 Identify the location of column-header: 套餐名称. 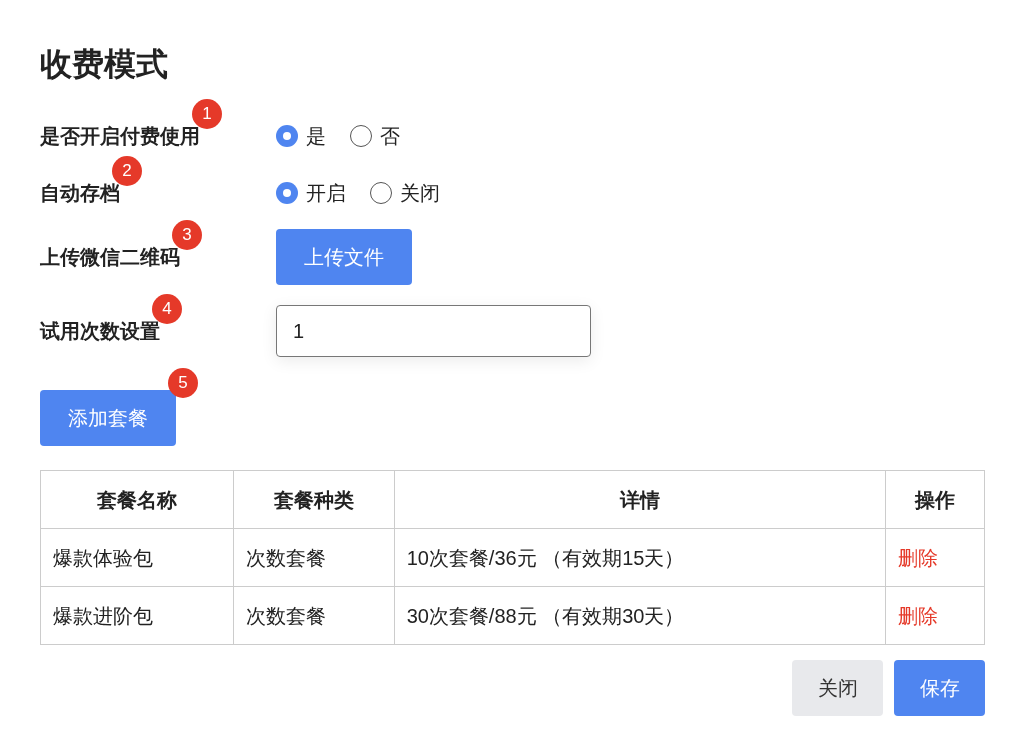
(137, 499).